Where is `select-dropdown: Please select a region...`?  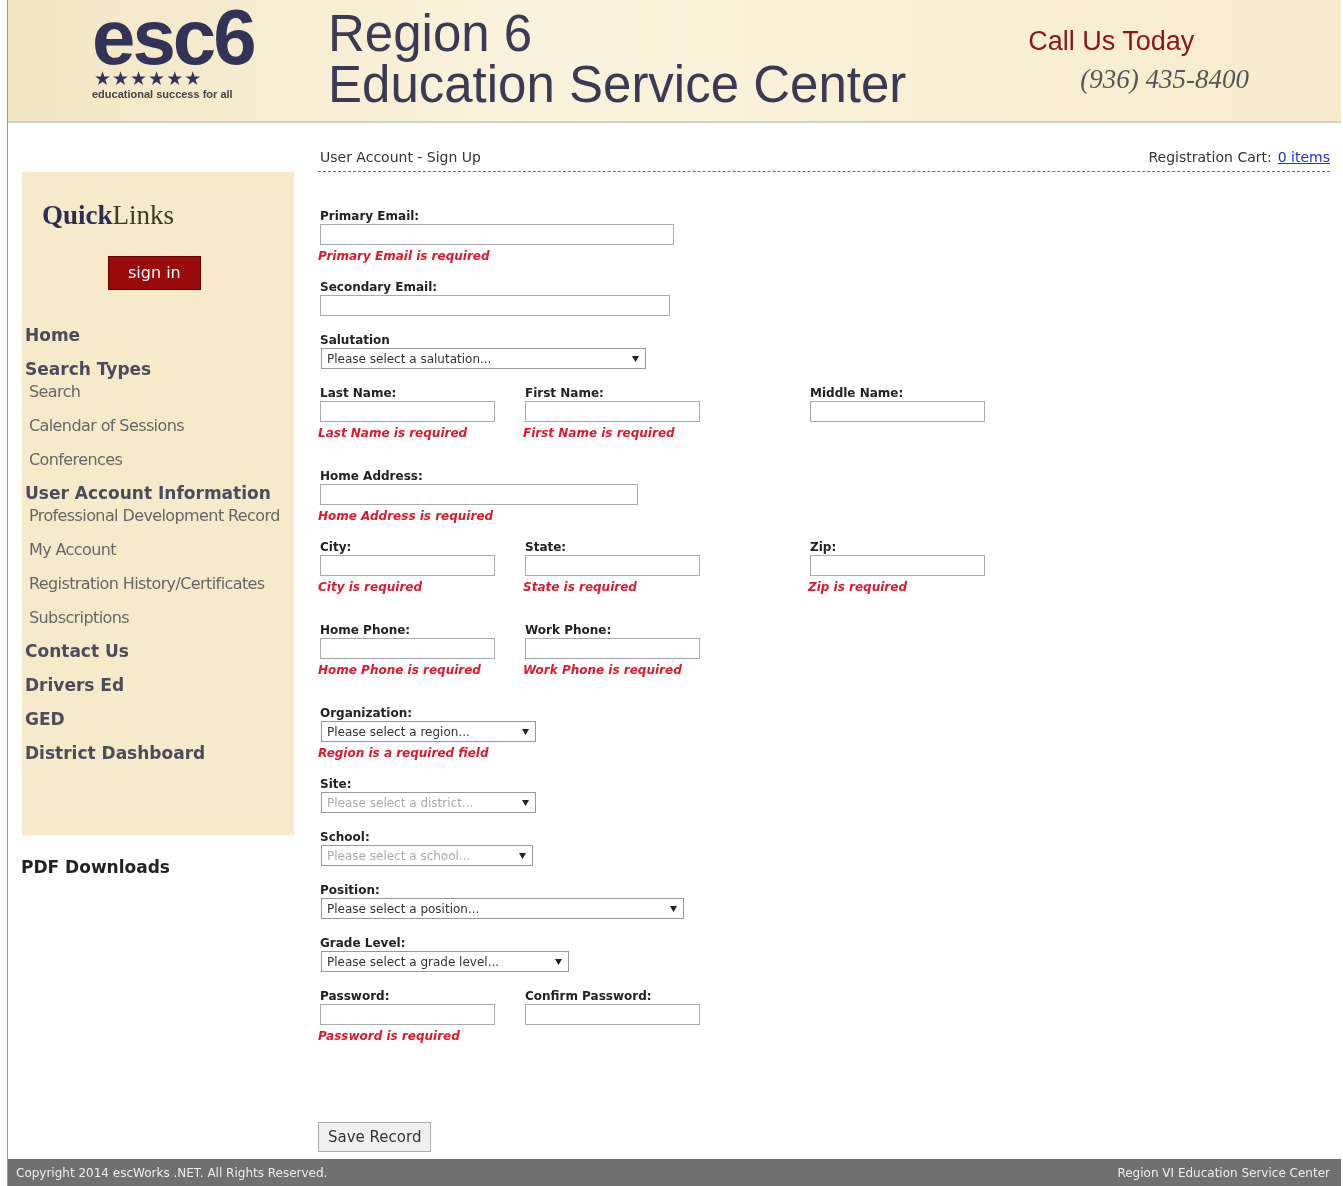
select-dropdown: Please select a region... is located at coordinates (428, 731).